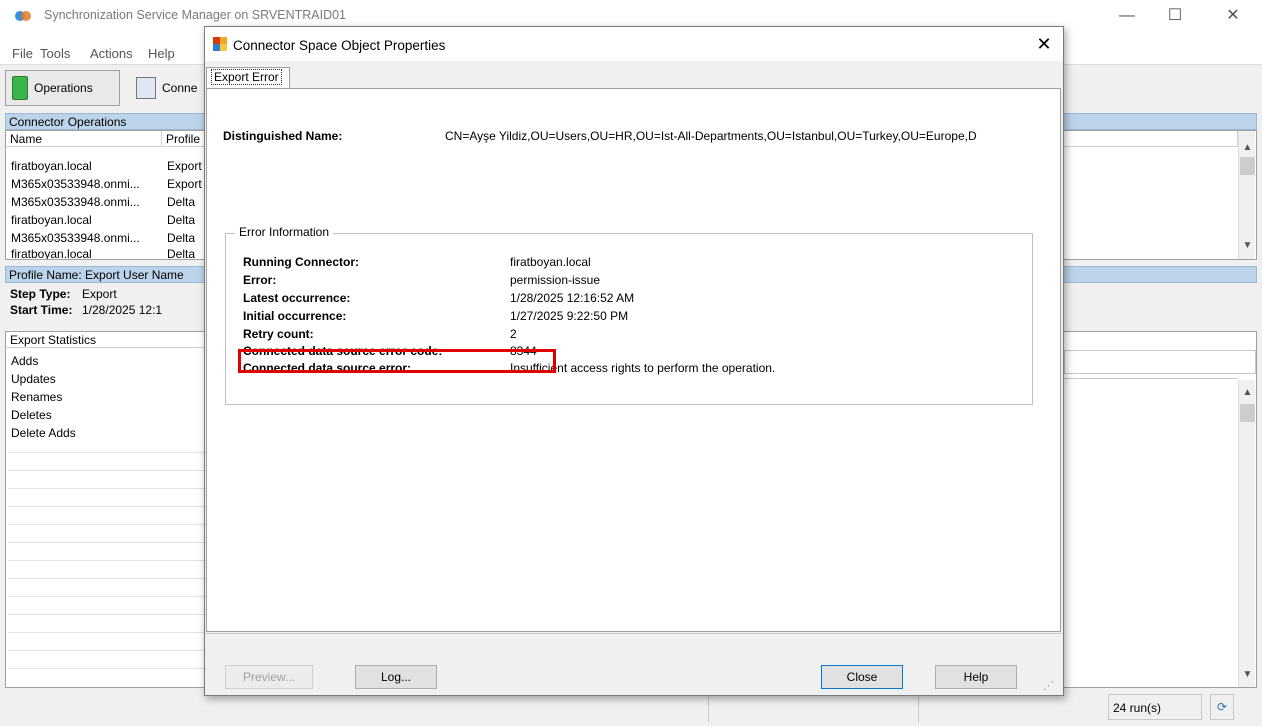 Image resolution: width=1262 pixels, height=726 pixels. Describe the element at coordinates (24, 361) in the screenshot. I see `stat-adds: Adds` at that location.